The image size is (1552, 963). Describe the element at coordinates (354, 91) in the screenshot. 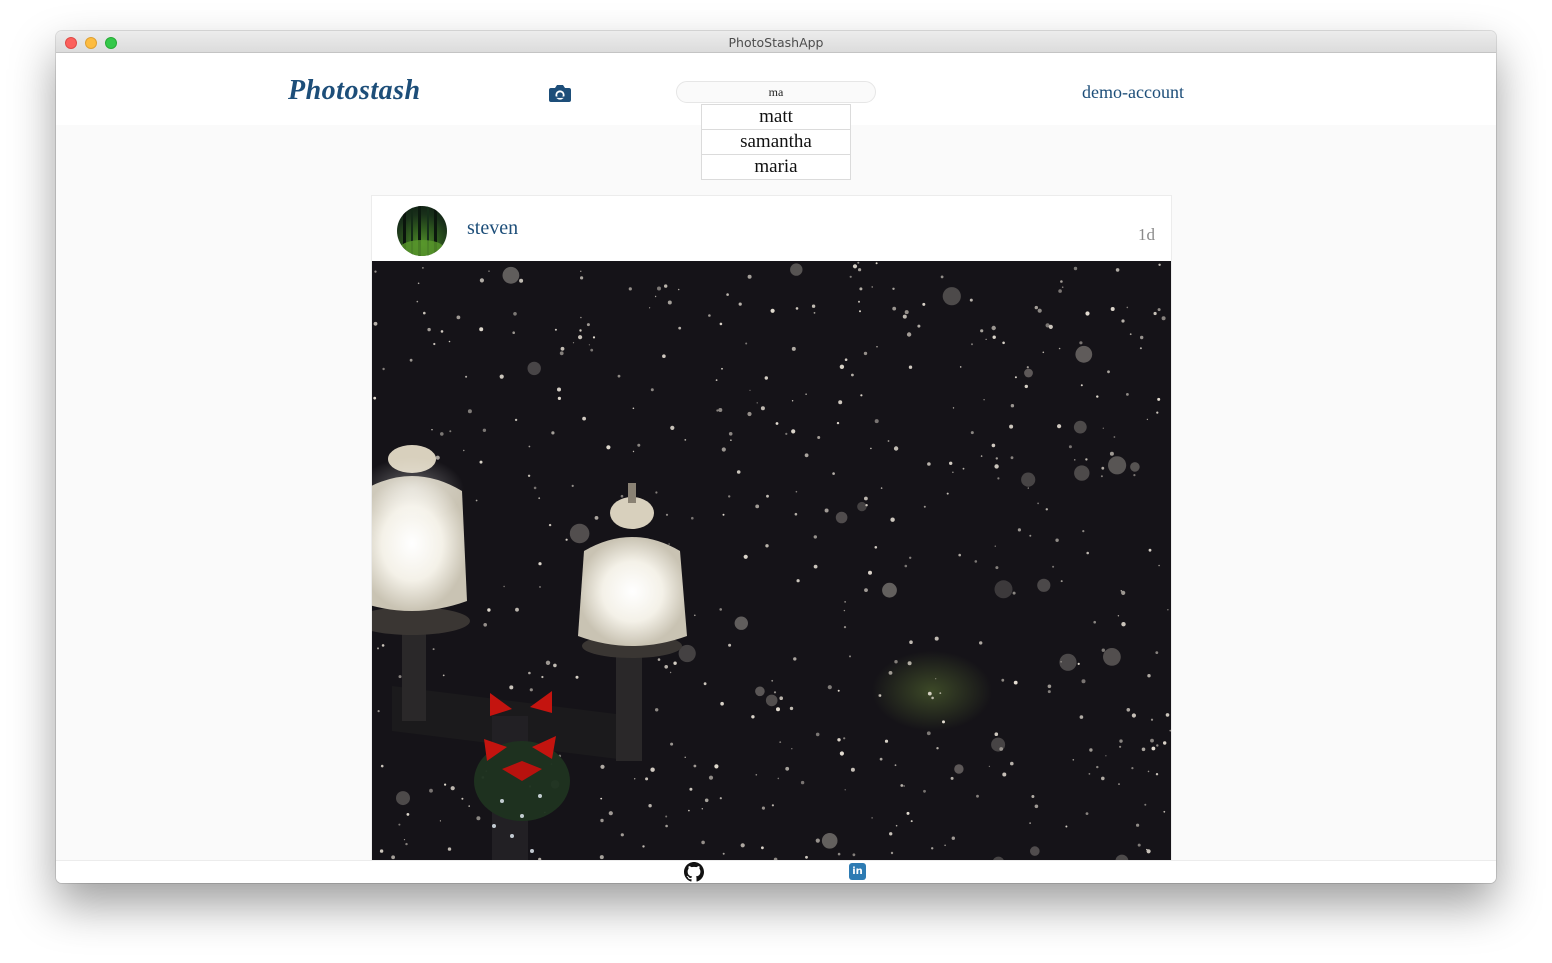

I see `logo-link: Photostash` at that location.